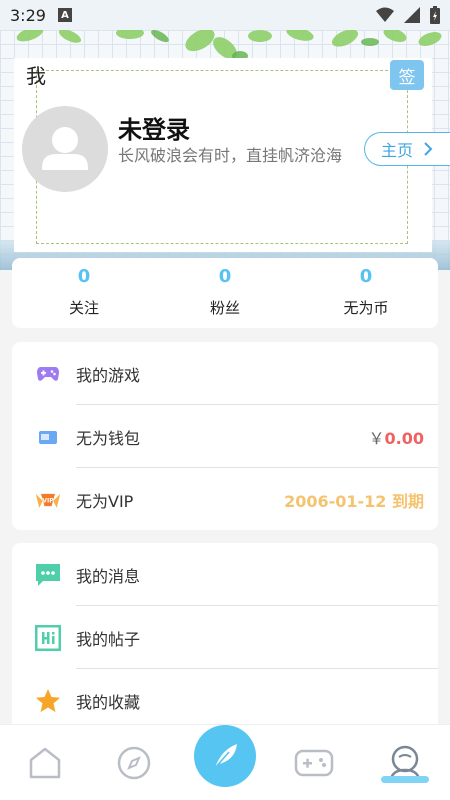  What do you see at coordinates (48, 575) in the screenshot?
I see `message-icon` at bounding box center [48, 575].